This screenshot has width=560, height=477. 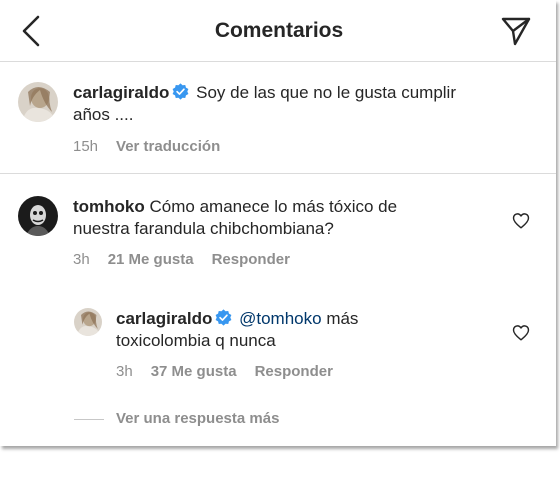 I want to click on comment-likes: 21 Me gusta, so click(x=151, y=259).